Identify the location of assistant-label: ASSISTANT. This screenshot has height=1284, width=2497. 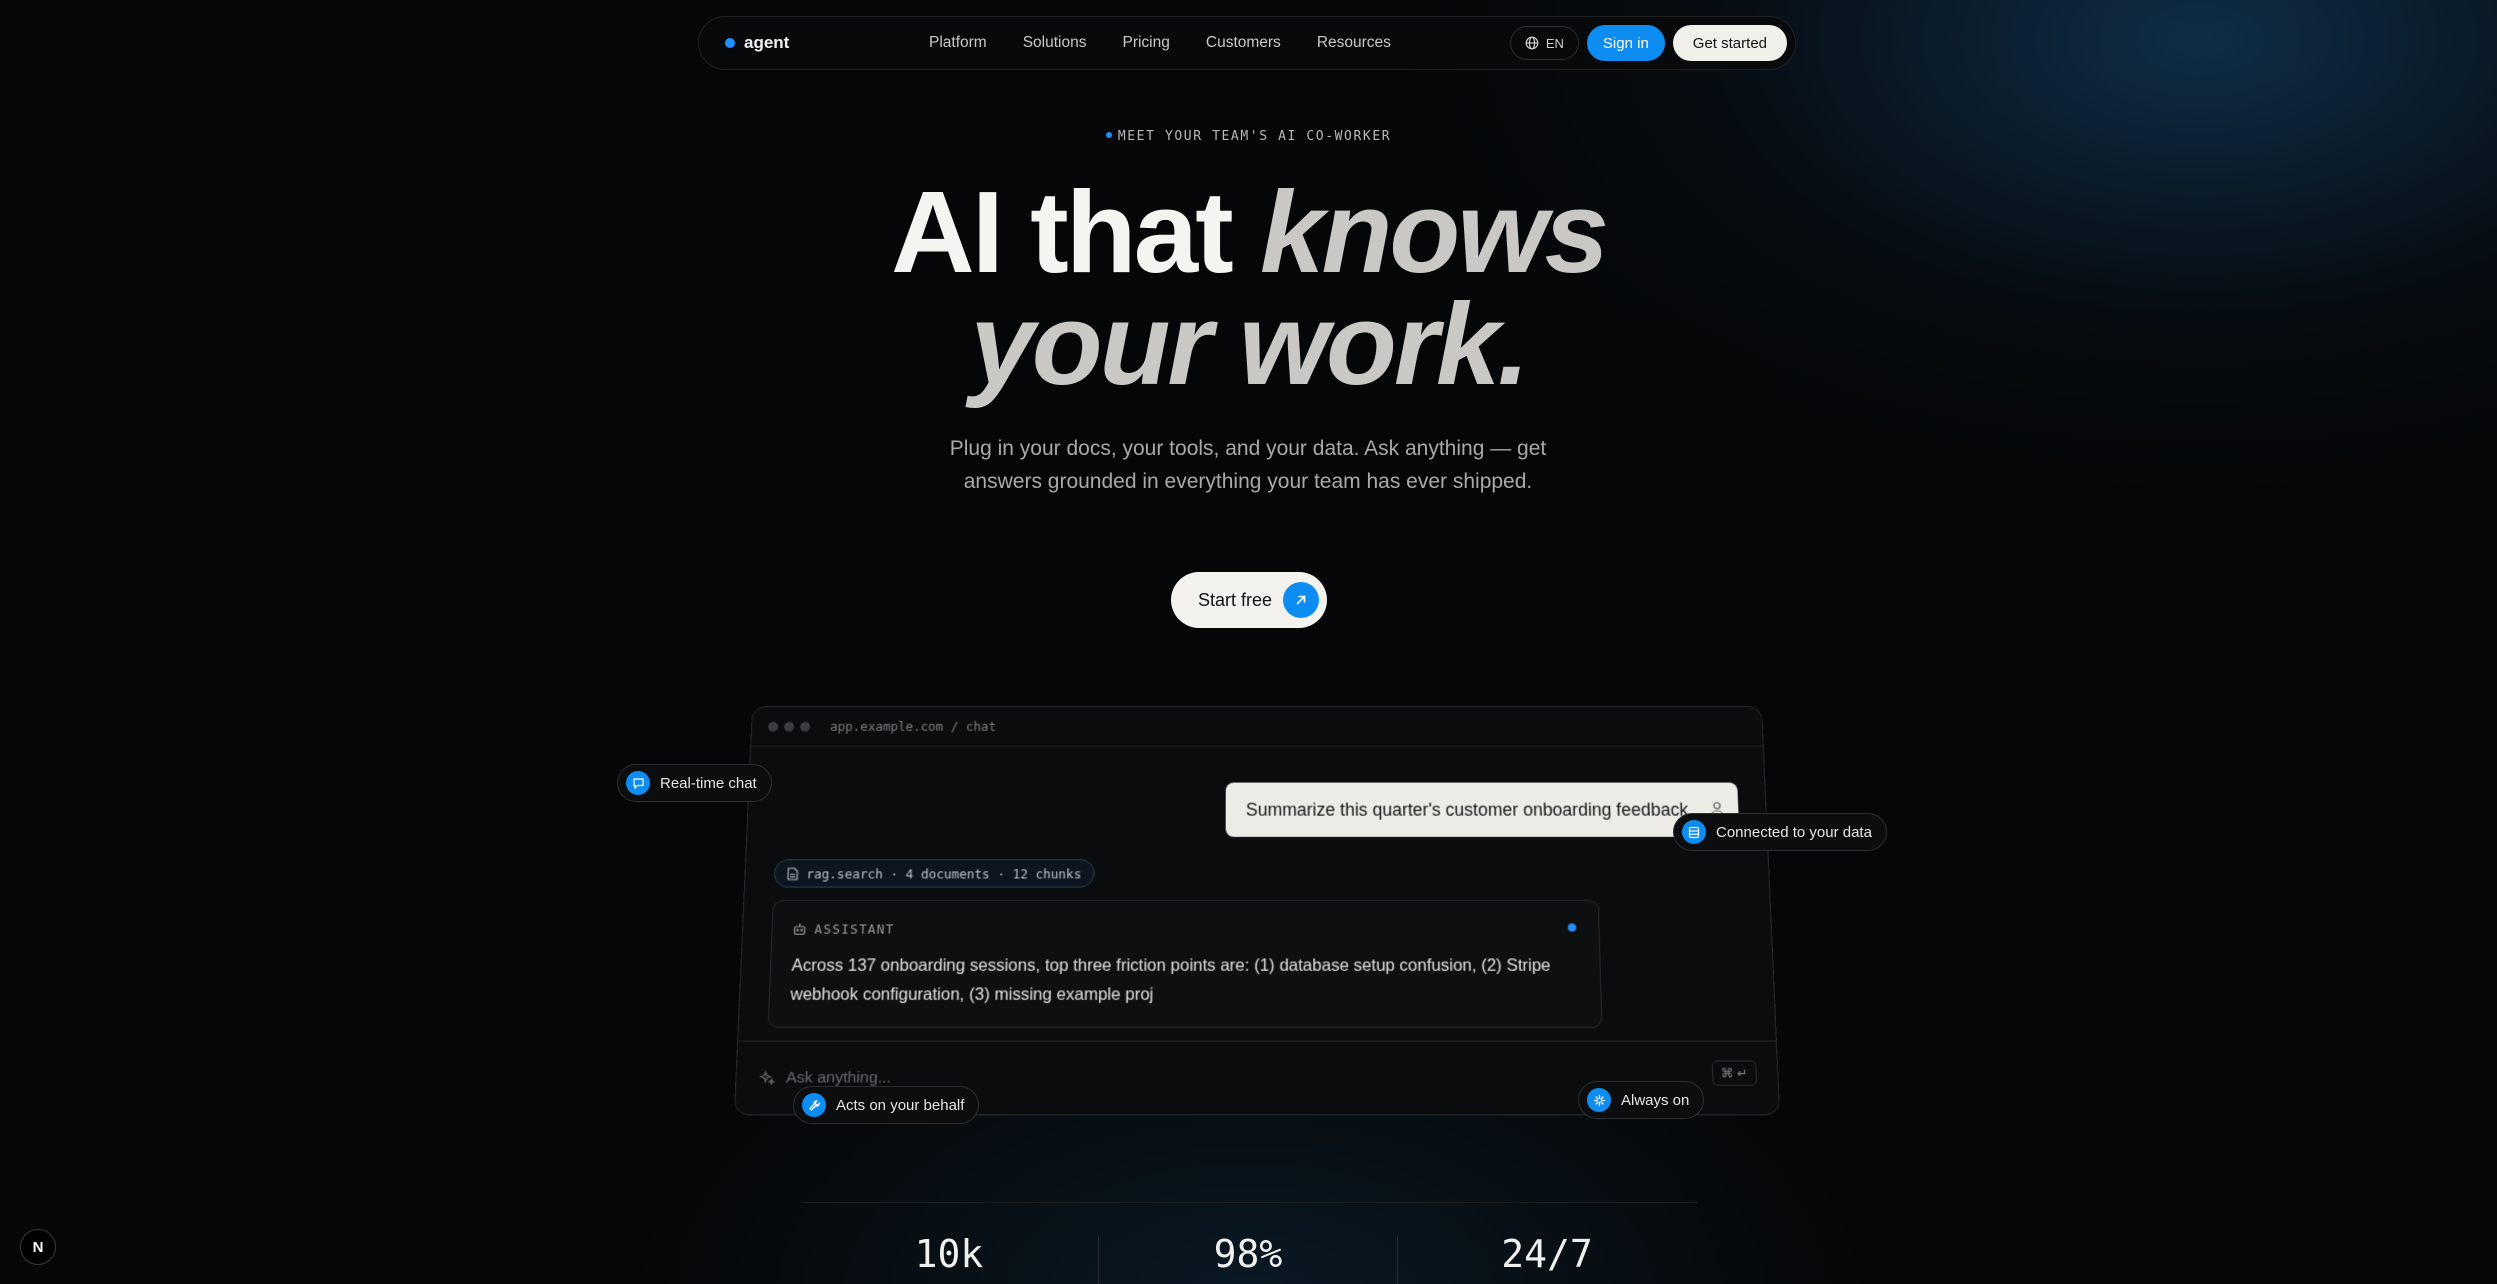
(1186, 929).